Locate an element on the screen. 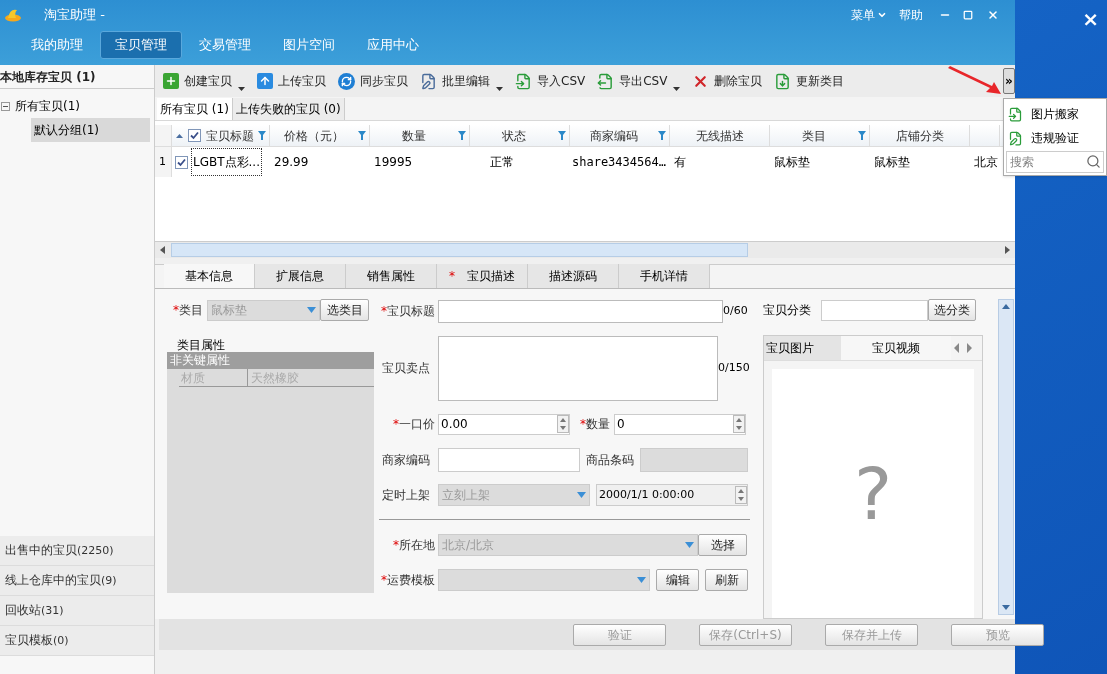 Image resolution: width=1107 pixels, height=674 pixels. column-header: 类目 is located at coordinates (814, 135).